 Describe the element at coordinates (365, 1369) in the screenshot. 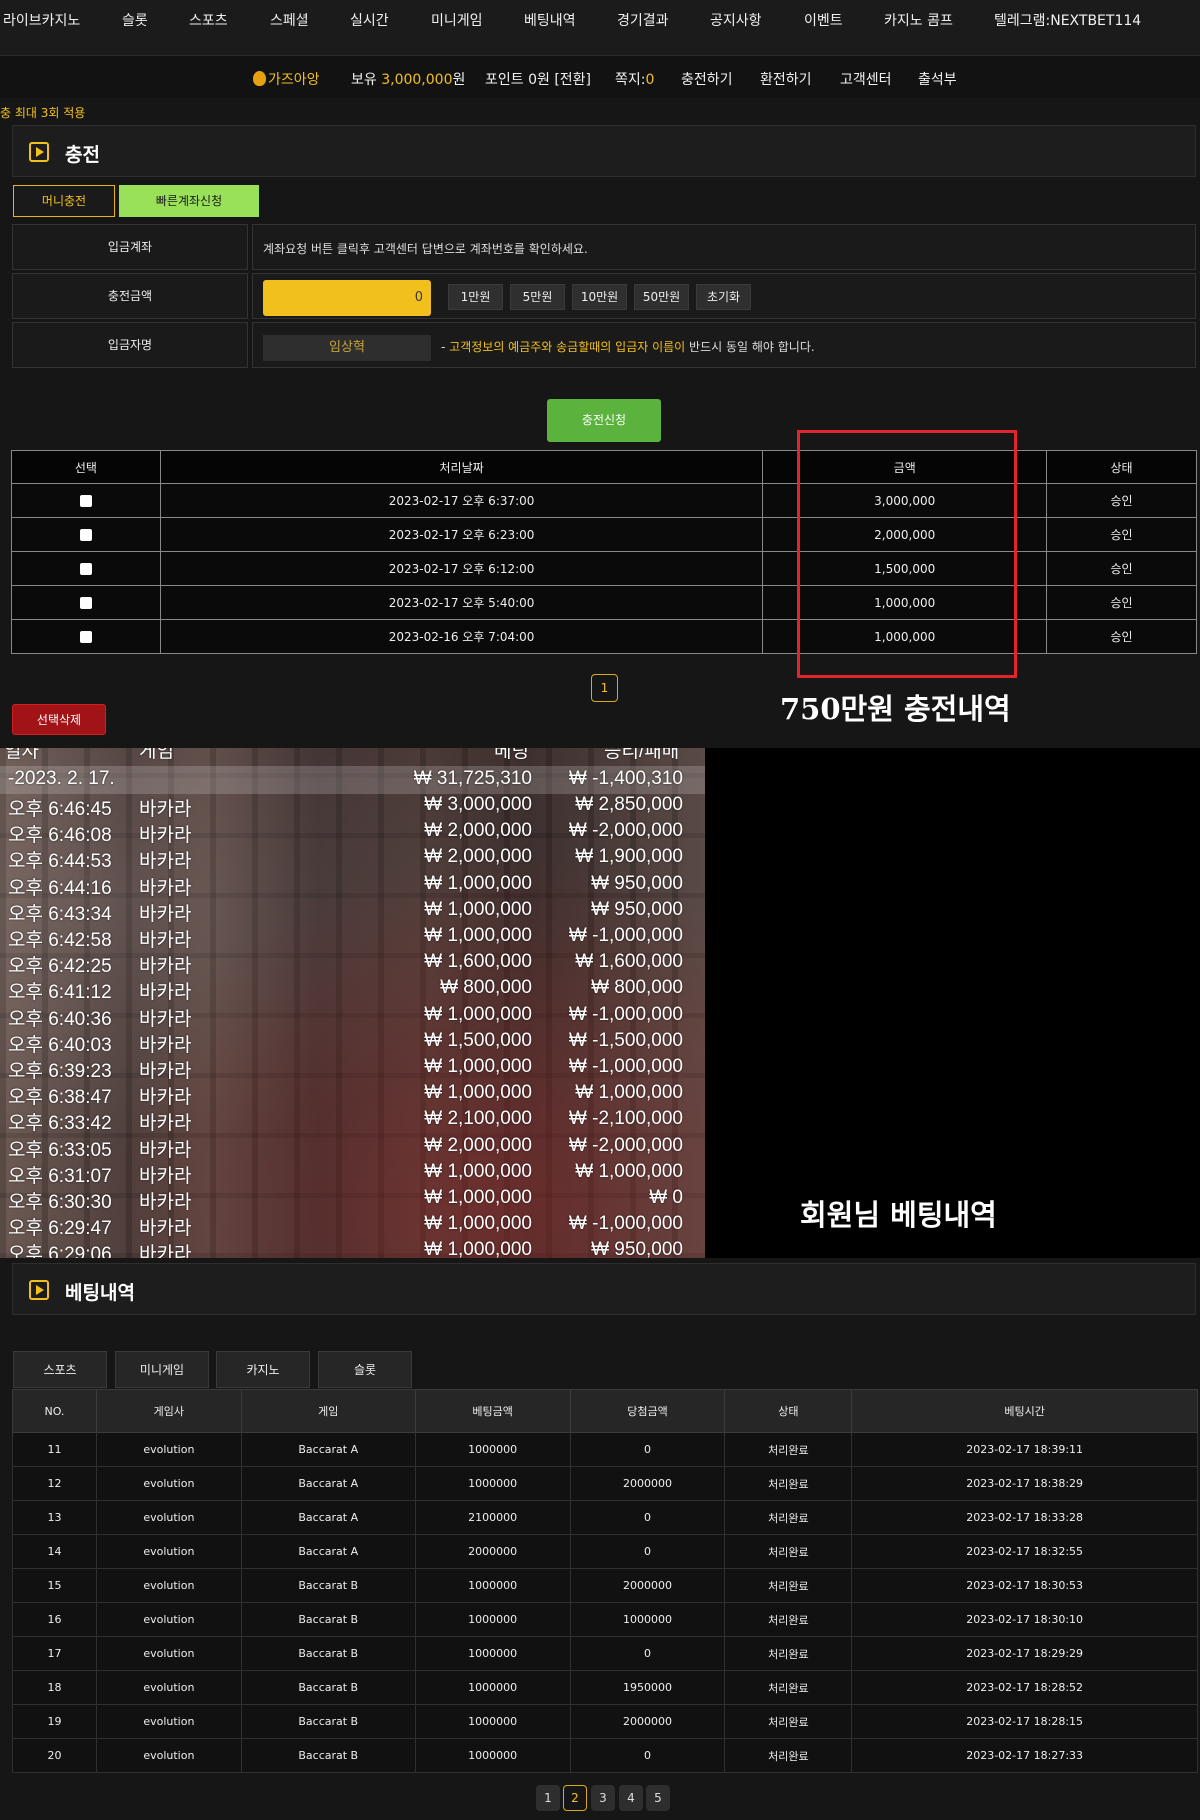

I see `tab-slot: 슬롯` at that location.